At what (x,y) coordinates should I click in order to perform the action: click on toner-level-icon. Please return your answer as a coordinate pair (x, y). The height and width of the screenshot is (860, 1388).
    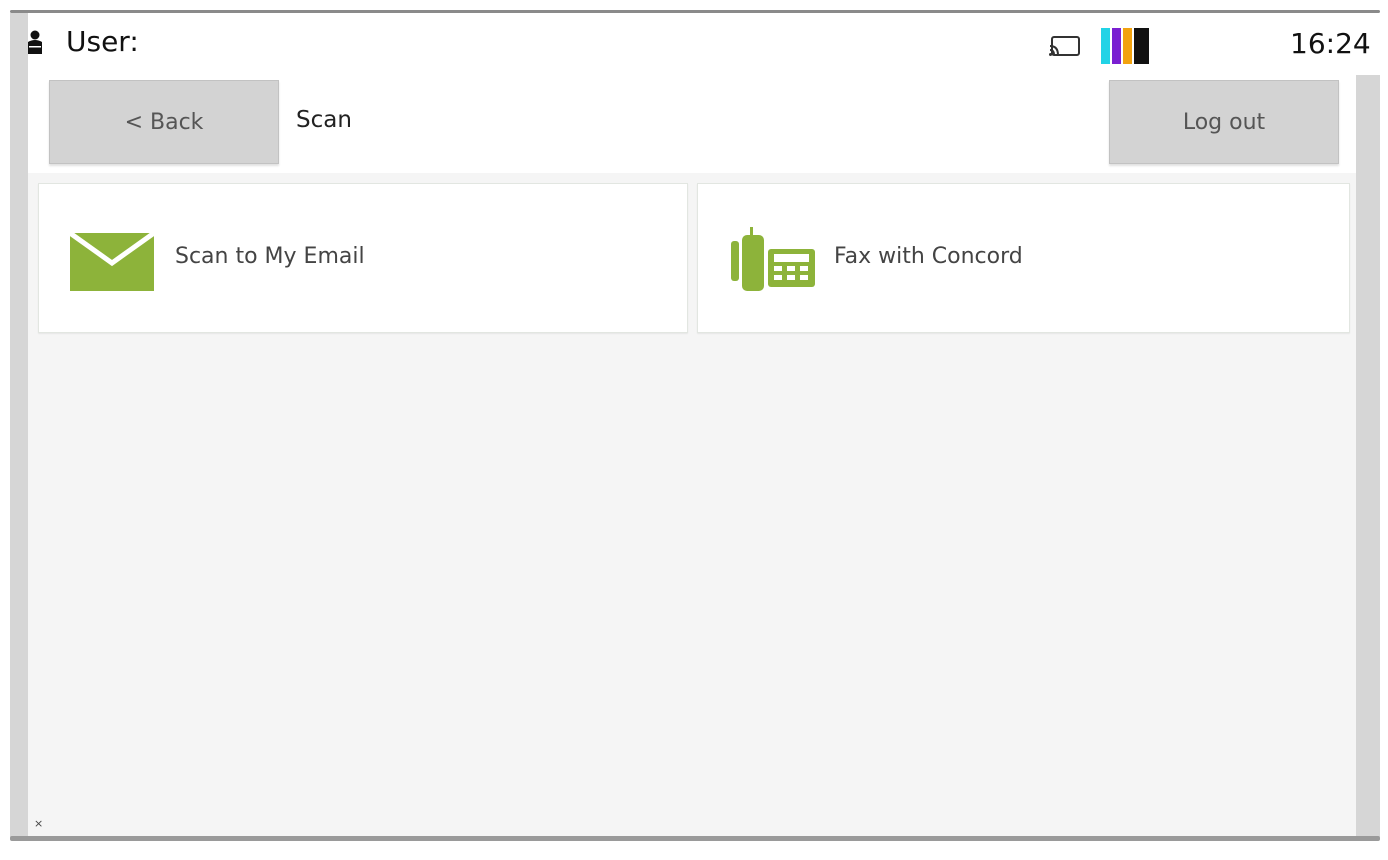
    Looking at the image, I should click on (1125, 46).